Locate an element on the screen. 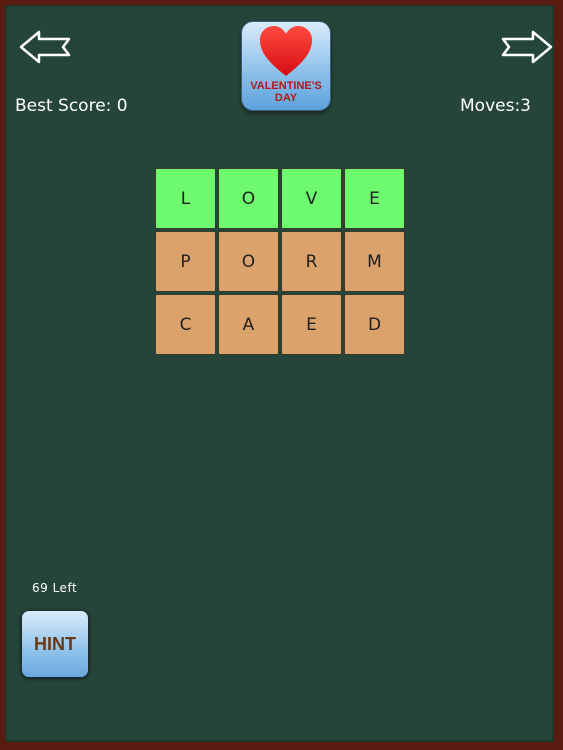  forward-button is located at coordinates (527, 47).